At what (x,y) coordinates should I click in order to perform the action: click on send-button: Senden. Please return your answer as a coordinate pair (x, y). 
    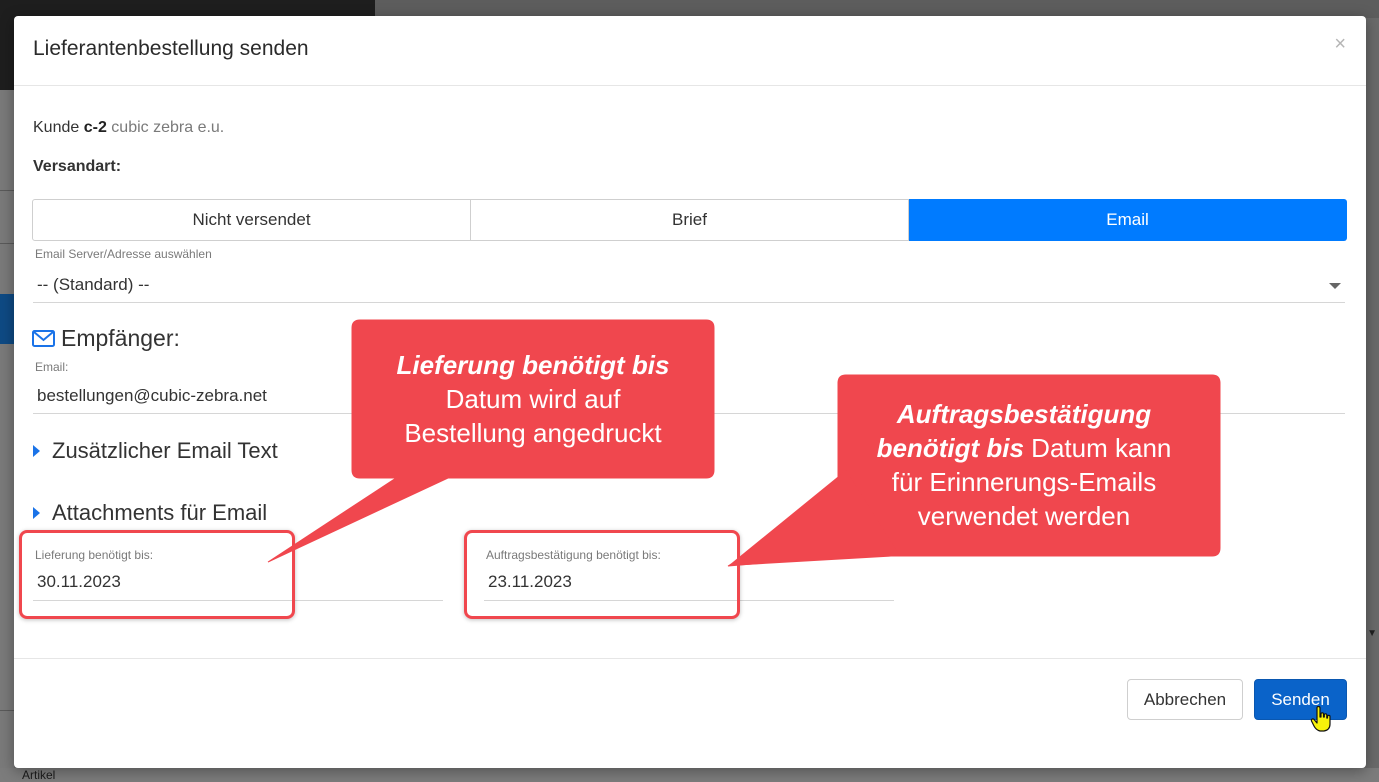
    Looking at the image, I should click on (1300, 699).